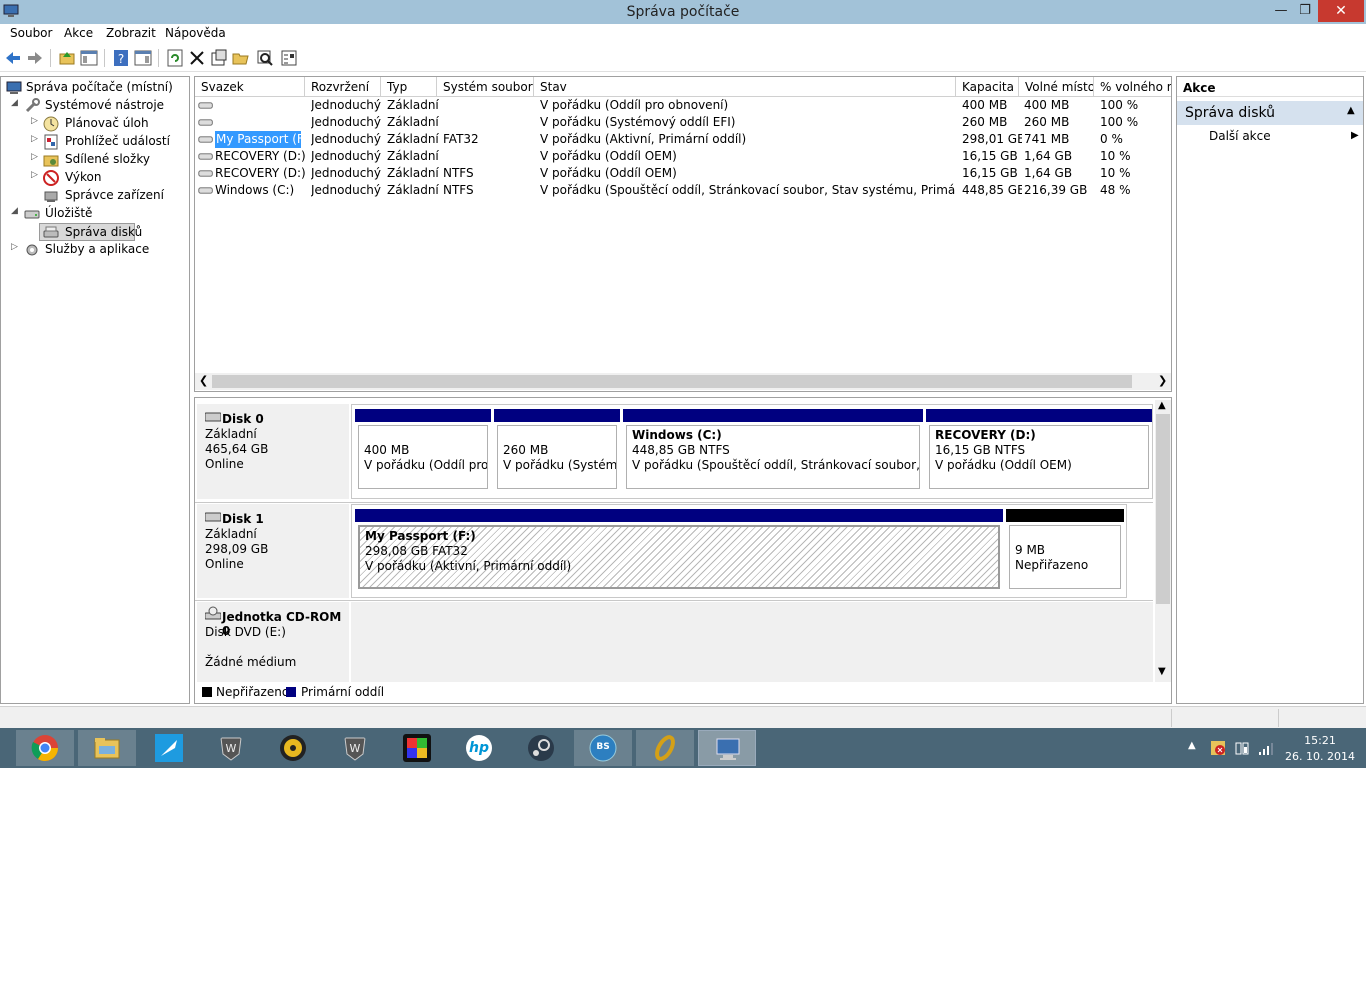 The image size is (1366, 1004). Describe the element at coordinates (273, 551) in the screenshot. I see `disk-1-info: Disk 1 Základní 298,09 GB Online` at that location.